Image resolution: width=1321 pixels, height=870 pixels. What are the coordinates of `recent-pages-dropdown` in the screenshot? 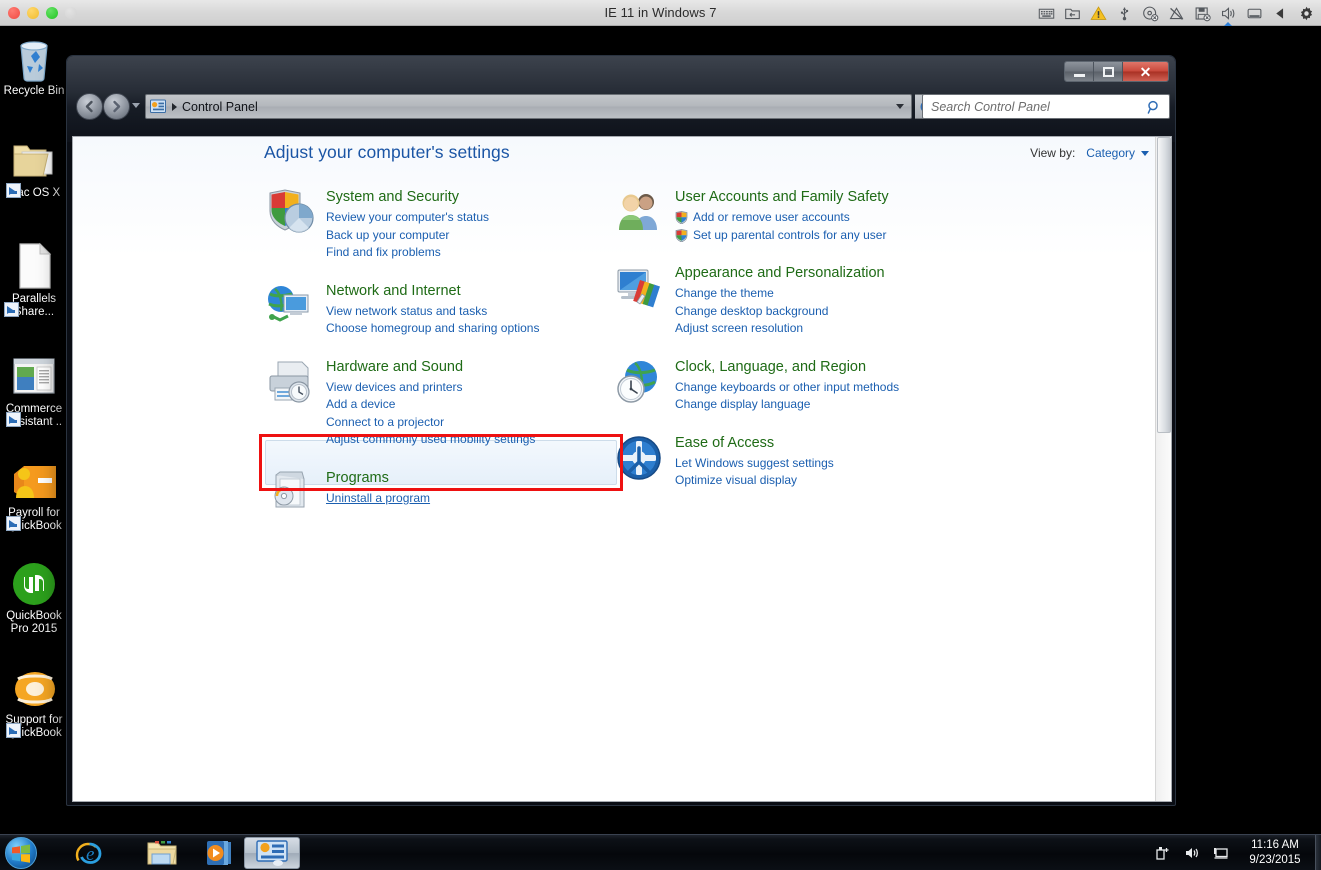 It's located at (136, 105).